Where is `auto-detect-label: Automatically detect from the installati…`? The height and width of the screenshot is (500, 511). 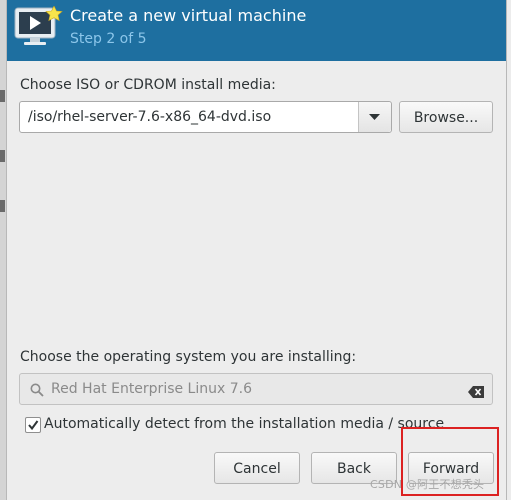 auto-detect-label: Automatically detect from the installati… is located at coordinates (244, 424).